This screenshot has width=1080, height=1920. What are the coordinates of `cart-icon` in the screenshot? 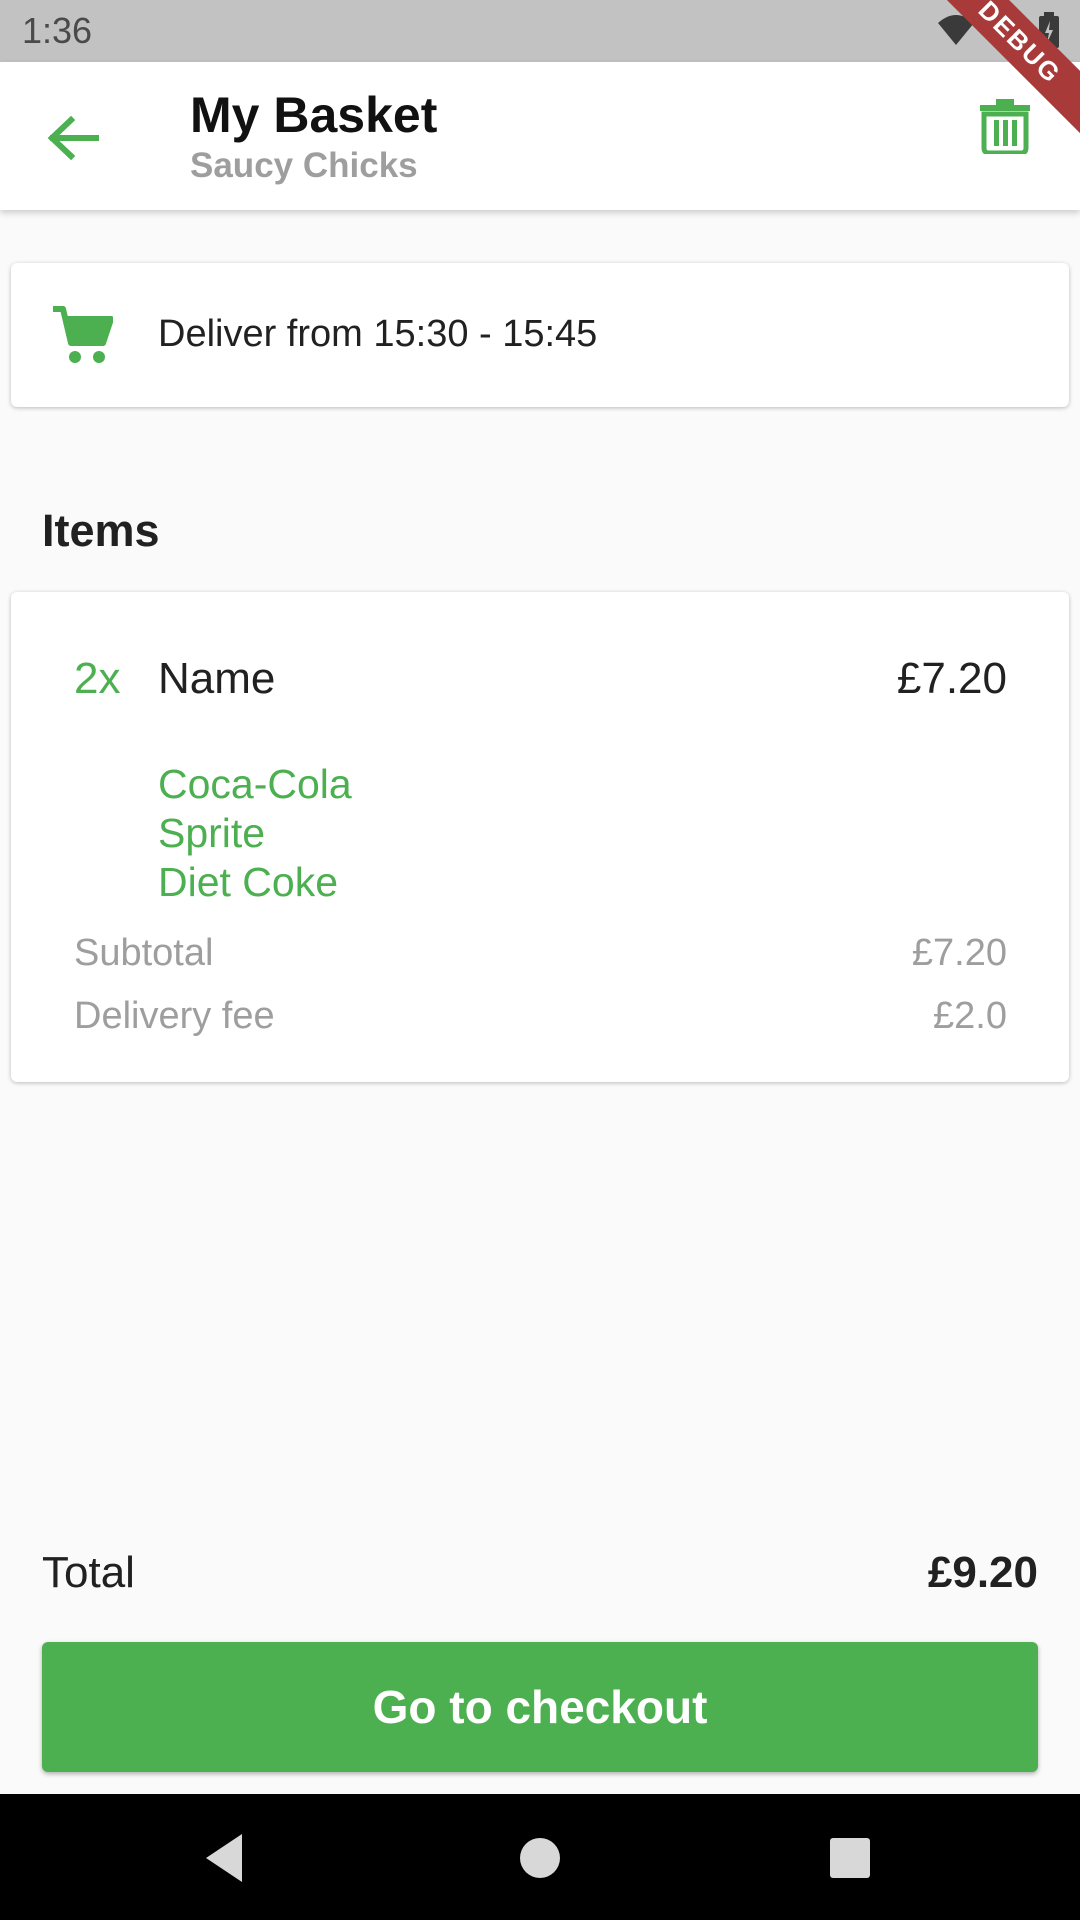 It's located at (83, 334).